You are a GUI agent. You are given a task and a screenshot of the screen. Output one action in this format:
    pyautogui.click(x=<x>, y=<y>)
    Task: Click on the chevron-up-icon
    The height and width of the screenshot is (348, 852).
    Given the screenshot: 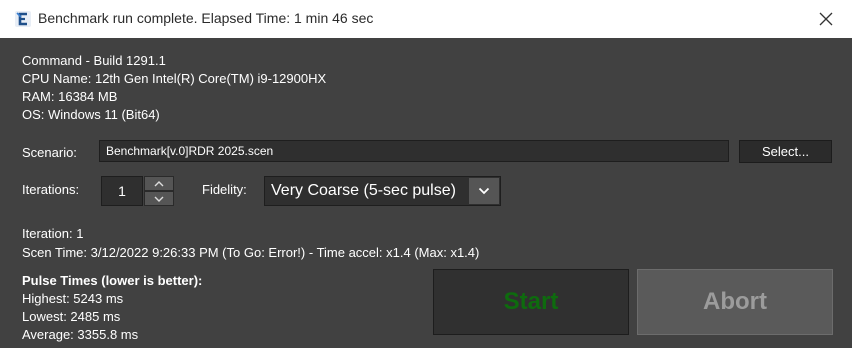 What is the action you would take?
    pyautogui.click(x=159, y=183)
    